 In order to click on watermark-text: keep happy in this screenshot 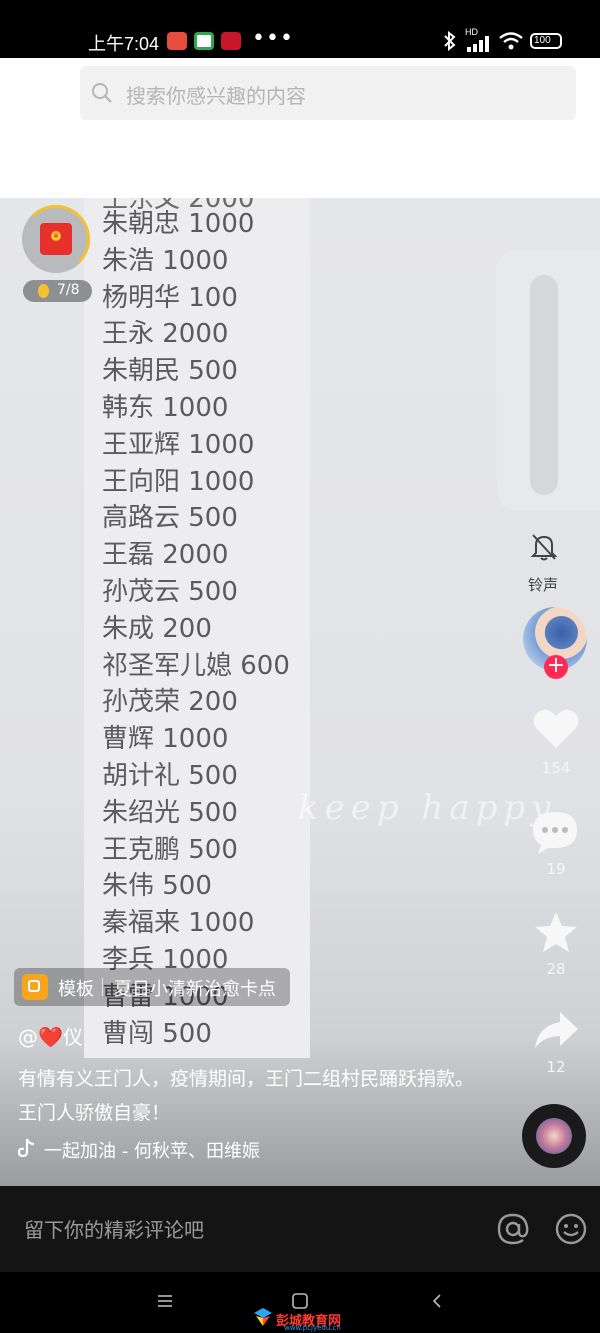, I will do `click(427, 808)`.